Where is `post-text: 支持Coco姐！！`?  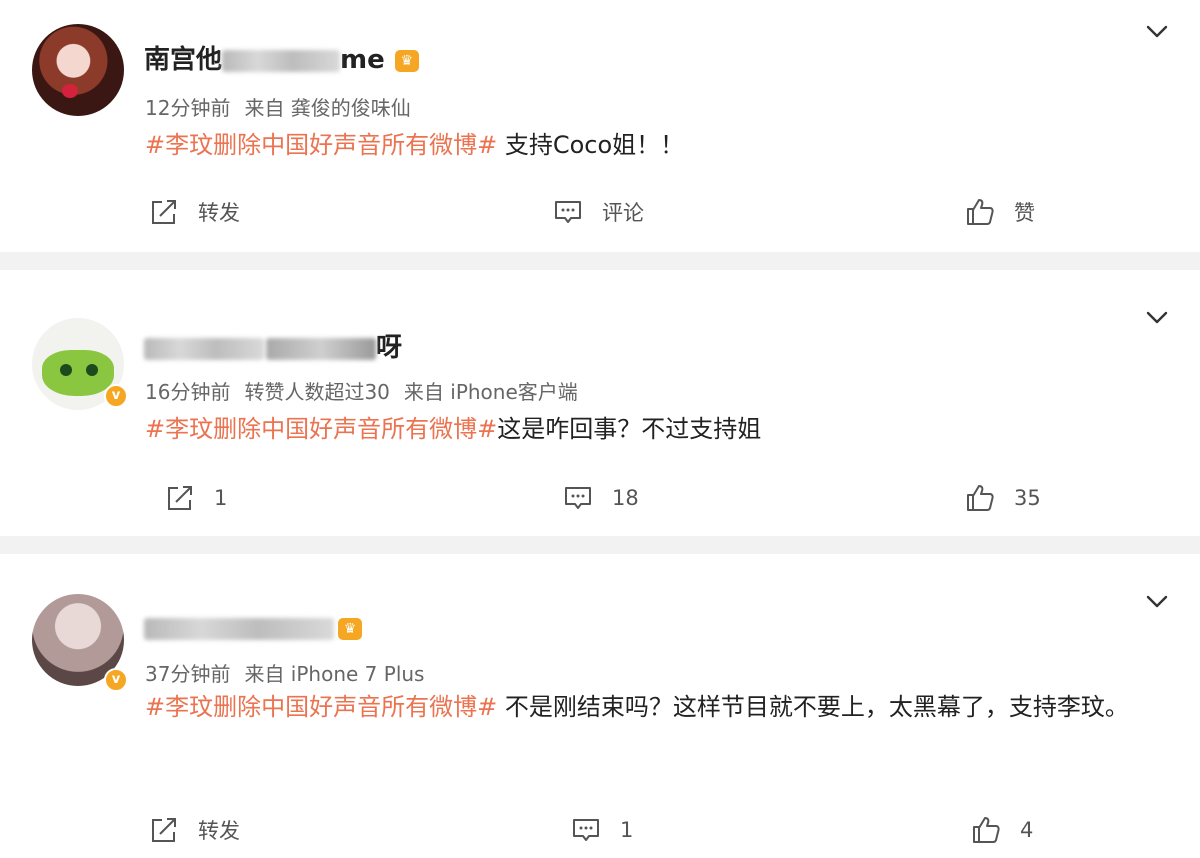 post-text: 支持Coco姐！！ is located at coordinates (591, 145).